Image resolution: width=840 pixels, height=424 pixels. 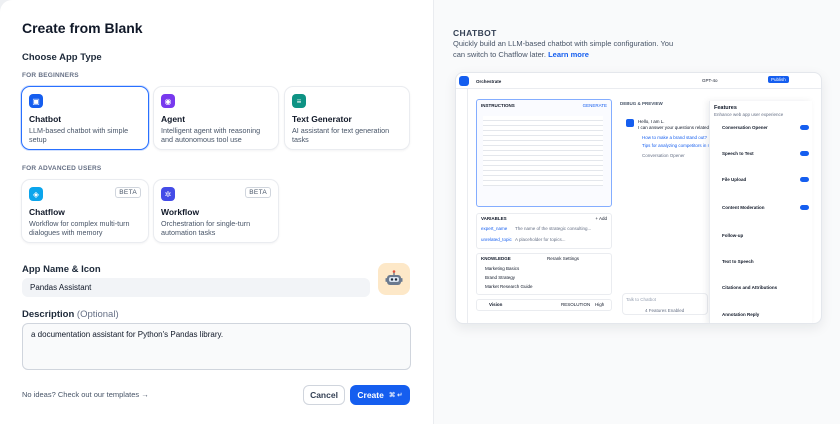 I want to click on advanced-caption: FOR ADVANCED USERS, so click(x=62, y=168).